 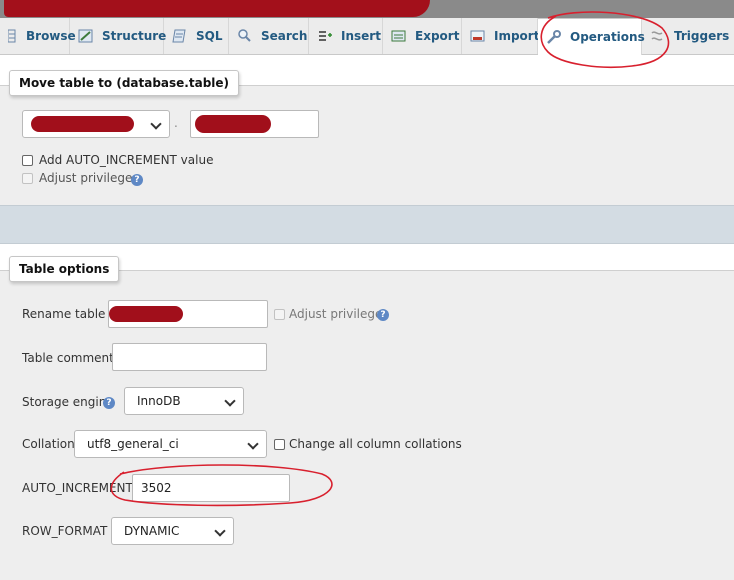 What do you see at coordinates (124, 83) in the screenshot?
I see `move-table-legend: Move table to (database.table)` at bounding box center [124, 83].